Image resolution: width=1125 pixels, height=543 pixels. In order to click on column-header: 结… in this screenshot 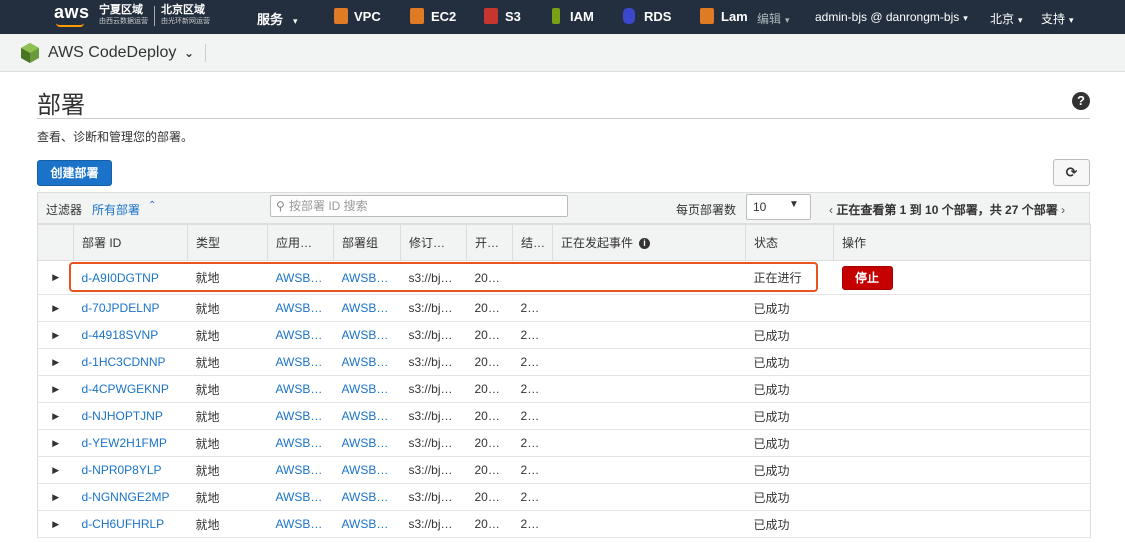, I will do `click(532, 242)`.